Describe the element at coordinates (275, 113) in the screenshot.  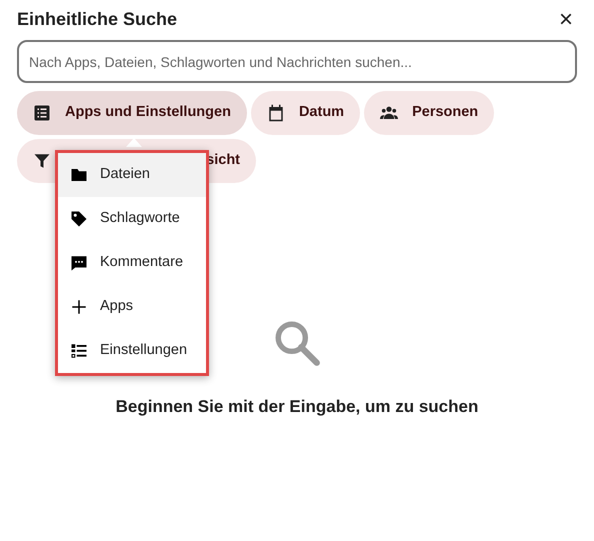
I see `calendar-icon` at that location.